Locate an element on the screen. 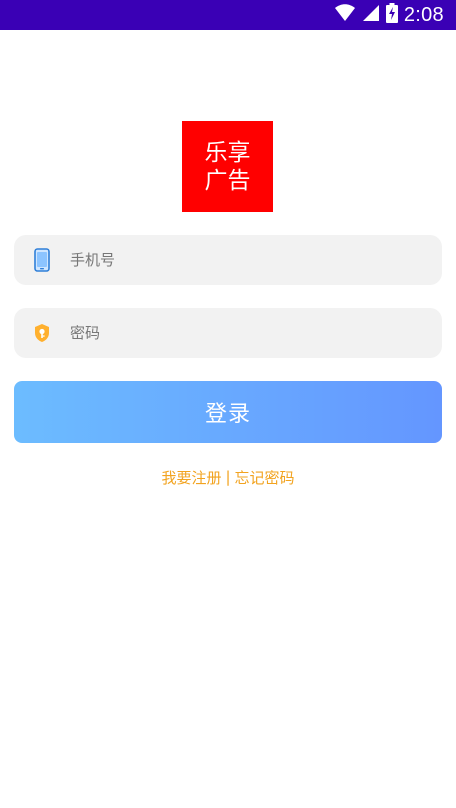 The width and height of the screenshot is (456, 808). wifi-icon is located at coordinates (345, 15).